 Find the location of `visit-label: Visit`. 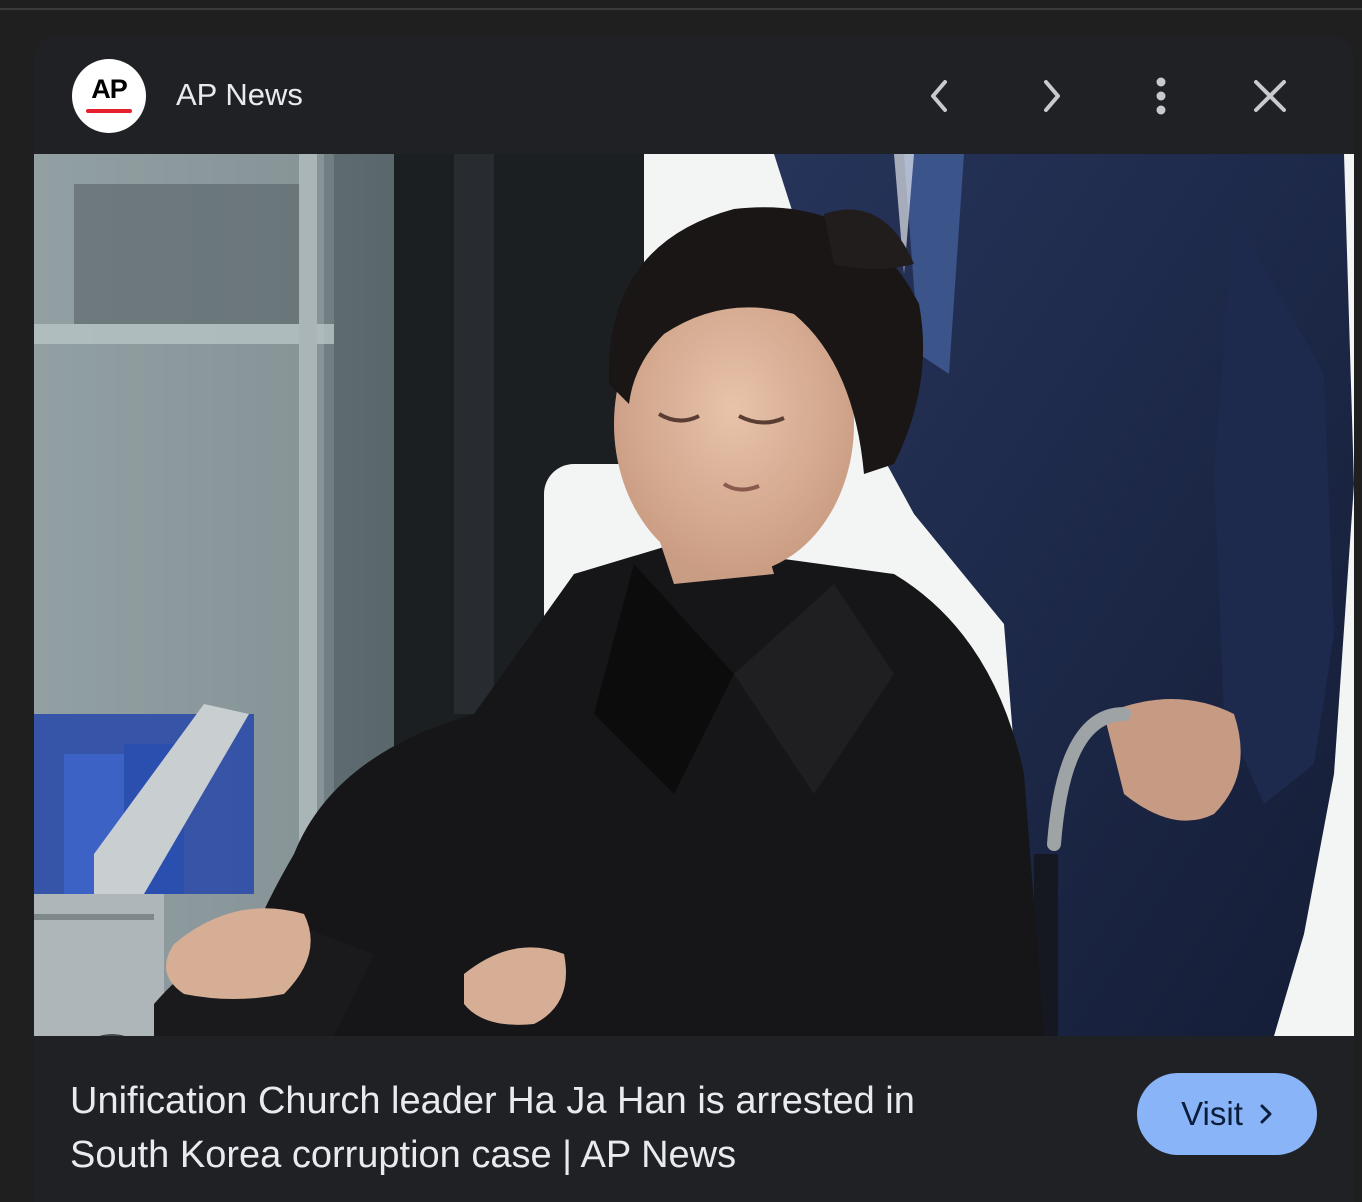

visit-label: Visit is located at coordinates (1212, 1113).